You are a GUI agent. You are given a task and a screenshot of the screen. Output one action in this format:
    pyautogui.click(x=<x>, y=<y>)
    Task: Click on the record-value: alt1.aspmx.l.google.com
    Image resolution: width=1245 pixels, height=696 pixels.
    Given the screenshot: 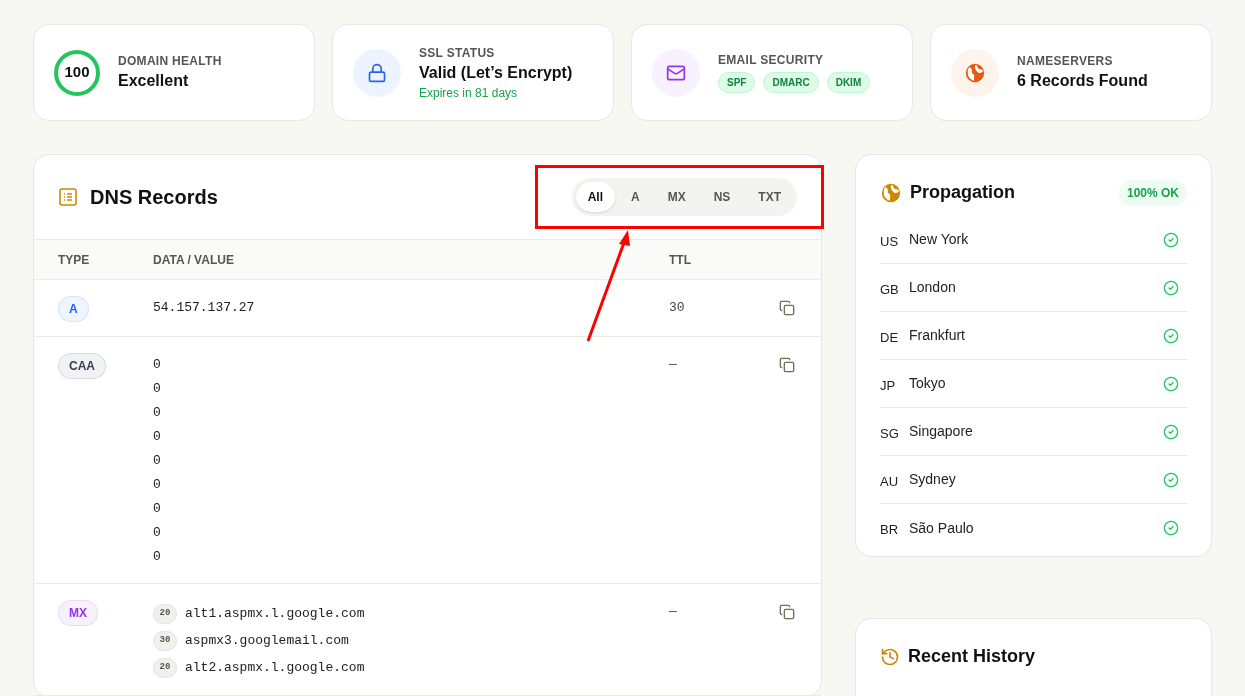 What is the action you would take?
    pyautogui.click(x=275, y=613)
    